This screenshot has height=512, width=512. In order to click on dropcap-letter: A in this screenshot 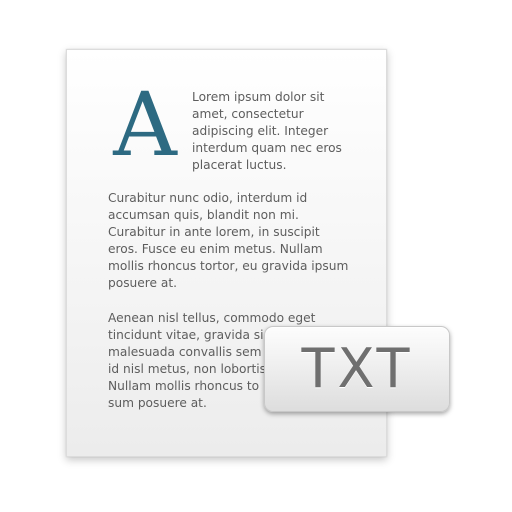, I will do `click(145, 124)`.